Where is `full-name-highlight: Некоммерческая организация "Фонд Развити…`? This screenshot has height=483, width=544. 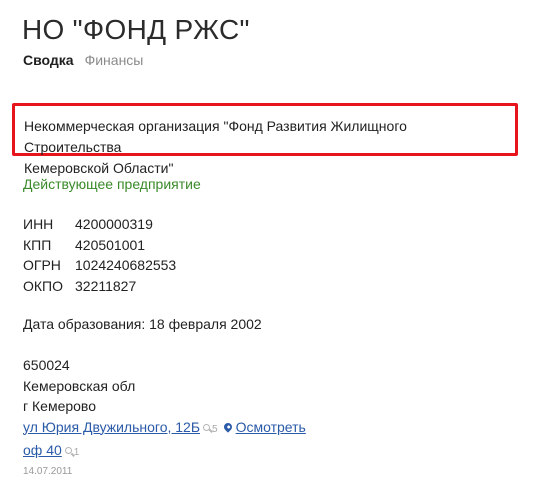
full-name-highlight: Некоммерческая организация "Фонд Развити… is located at coordinates (265, 139).